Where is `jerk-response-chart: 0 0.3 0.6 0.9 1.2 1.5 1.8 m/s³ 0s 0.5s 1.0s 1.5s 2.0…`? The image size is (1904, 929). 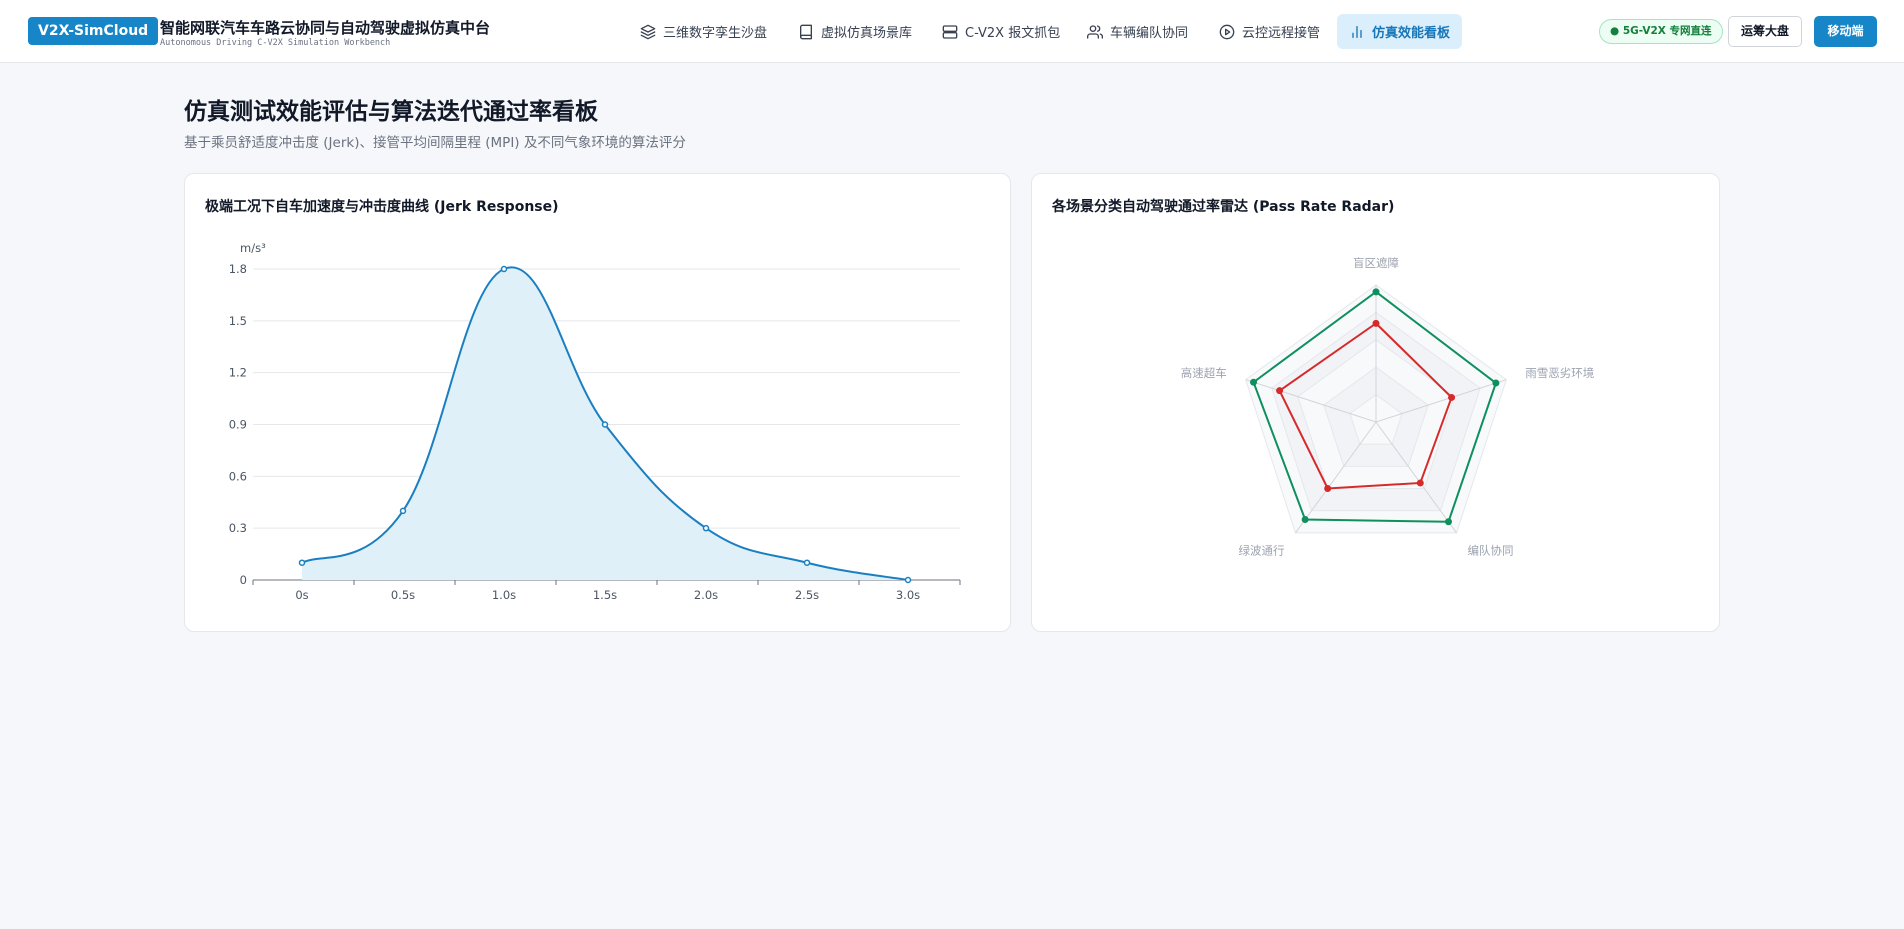
jerk-response-chart: 0 0.3 0.6 0.9 1.2 1.5 1.8 m/s³ 0s 0.5s 1.0s 1.5s 2.0… is located at coordinates (595, 421).